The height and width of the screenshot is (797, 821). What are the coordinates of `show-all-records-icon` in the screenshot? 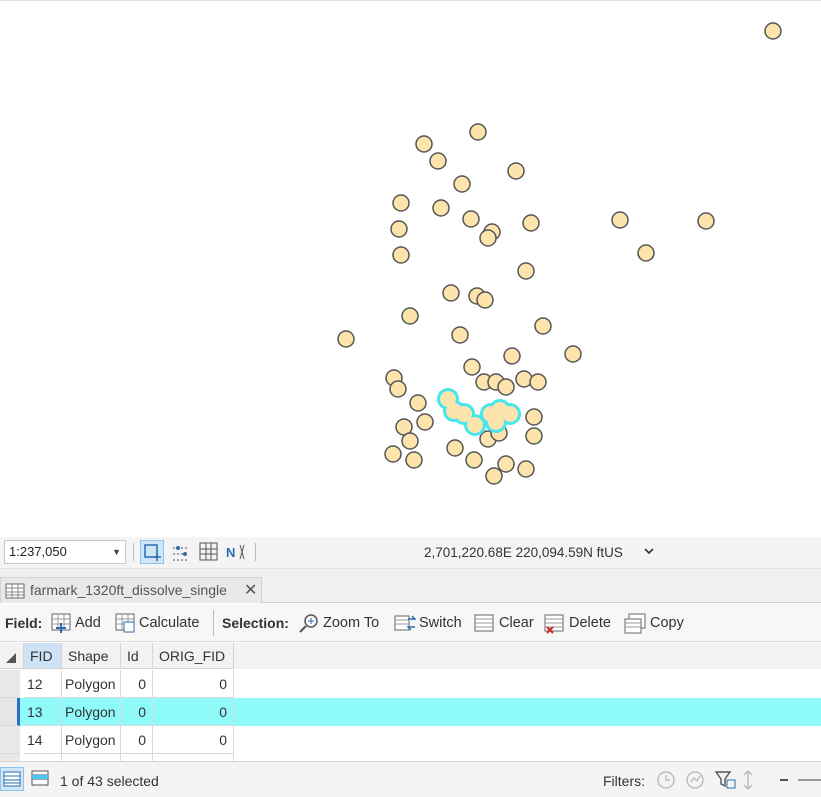 It's located at (12, 779).